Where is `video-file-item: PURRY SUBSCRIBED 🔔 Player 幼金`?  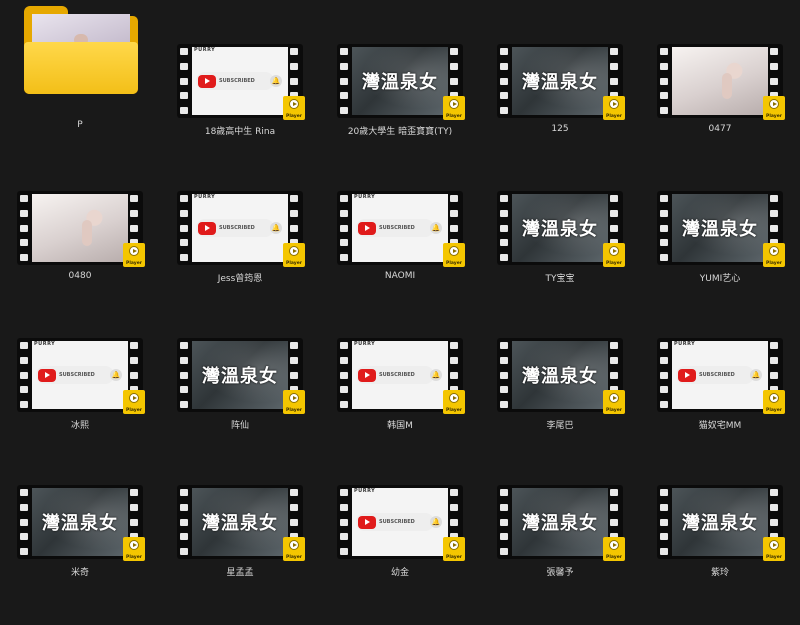
video-file-item: PURRY SUBSCRIBED 🔔 Player 幼金 is located at coordinates (397, 555).